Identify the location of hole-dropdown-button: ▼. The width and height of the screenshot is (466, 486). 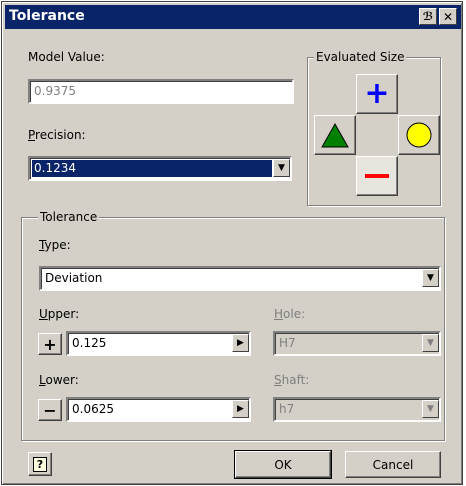
(430, 343).